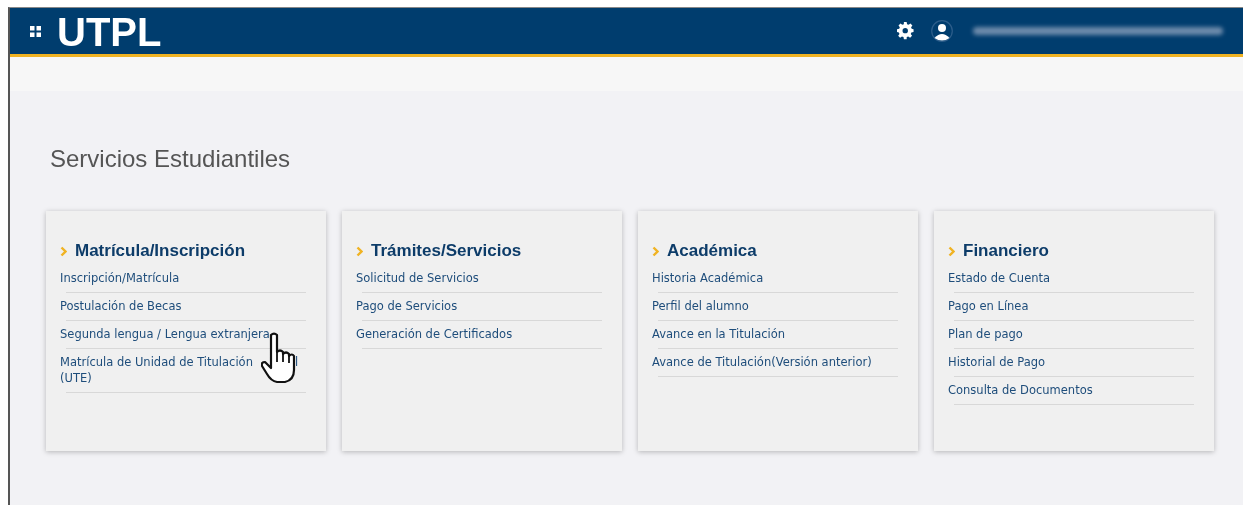 Image resolution: width=1243 pixels, height=505 pixels. What do you see at coordinates (1071, 334) in the screenshot?
I see `service-link: Plan de pago` at bounding box center [1071, 334].